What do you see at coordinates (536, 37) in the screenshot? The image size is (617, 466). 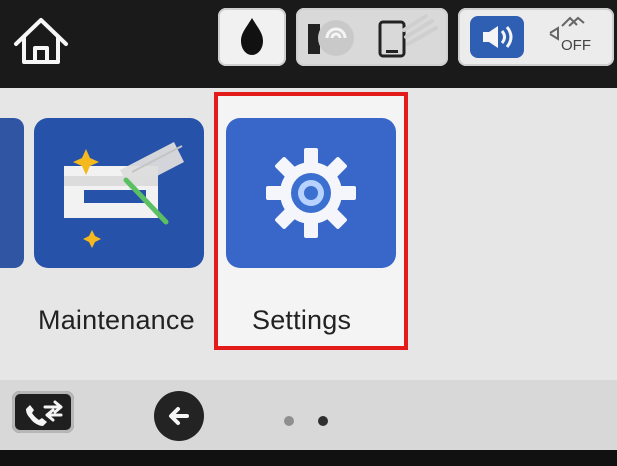 I see `sound-status-button: OFF` at bounding box center [536, 37].